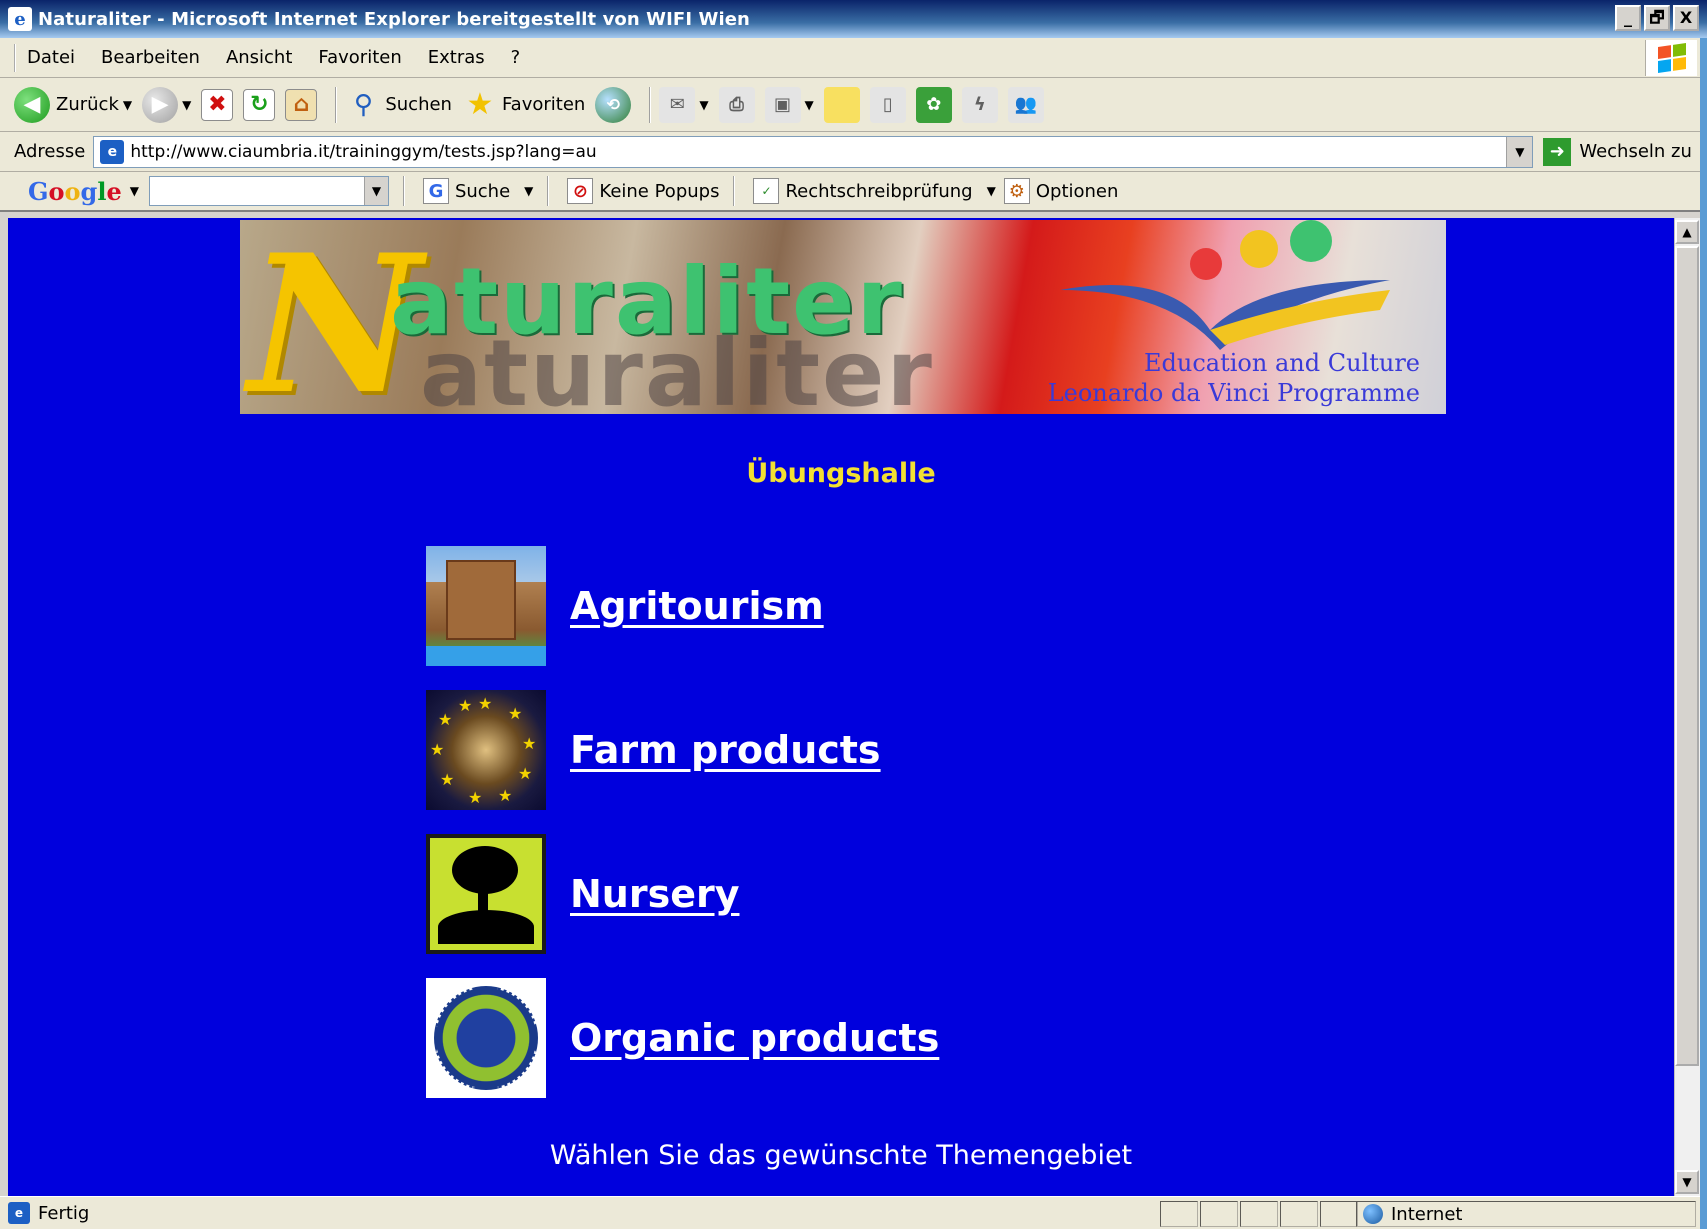  Describe the element at coordinates (1703, 633) in the screenshot. I see `window-border` at that location.